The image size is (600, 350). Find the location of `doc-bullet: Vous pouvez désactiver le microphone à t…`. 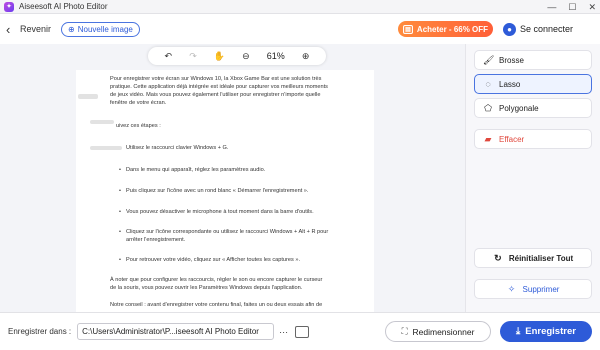

doc-bullet: Vous pouvez désactiver le microphone à t… is located at coordinates (216, 213).